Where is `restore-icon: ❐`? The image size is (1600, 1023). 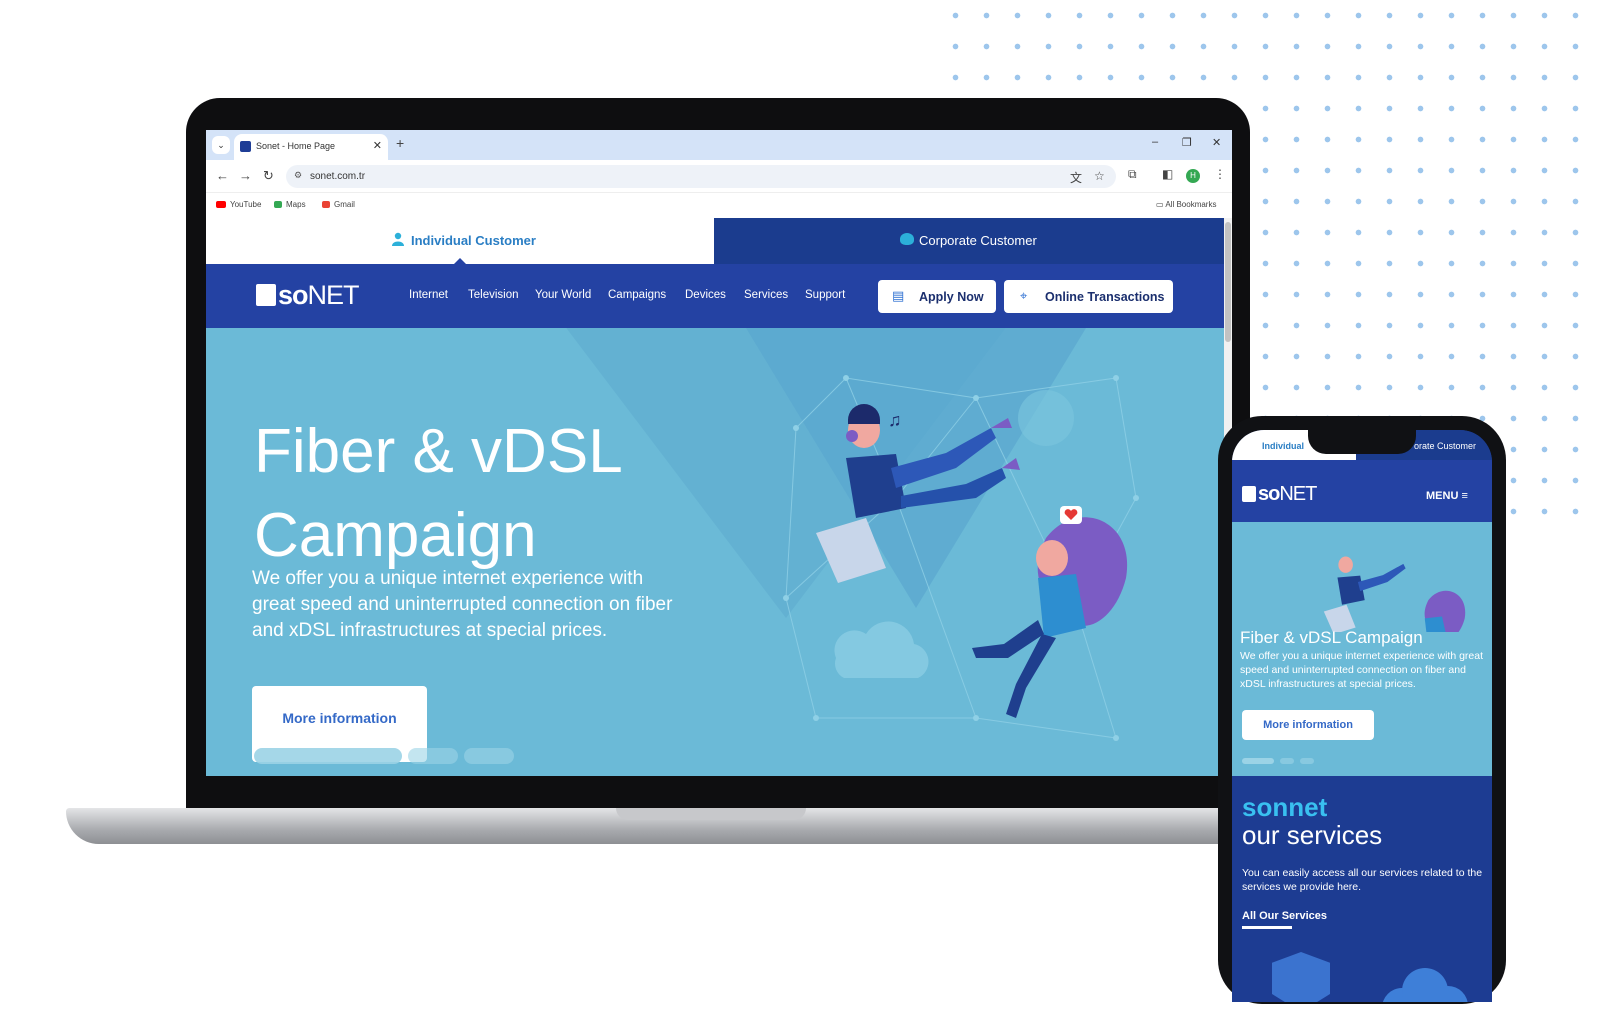 restore-icon: ❐ is located at coordinates (1187, 142).